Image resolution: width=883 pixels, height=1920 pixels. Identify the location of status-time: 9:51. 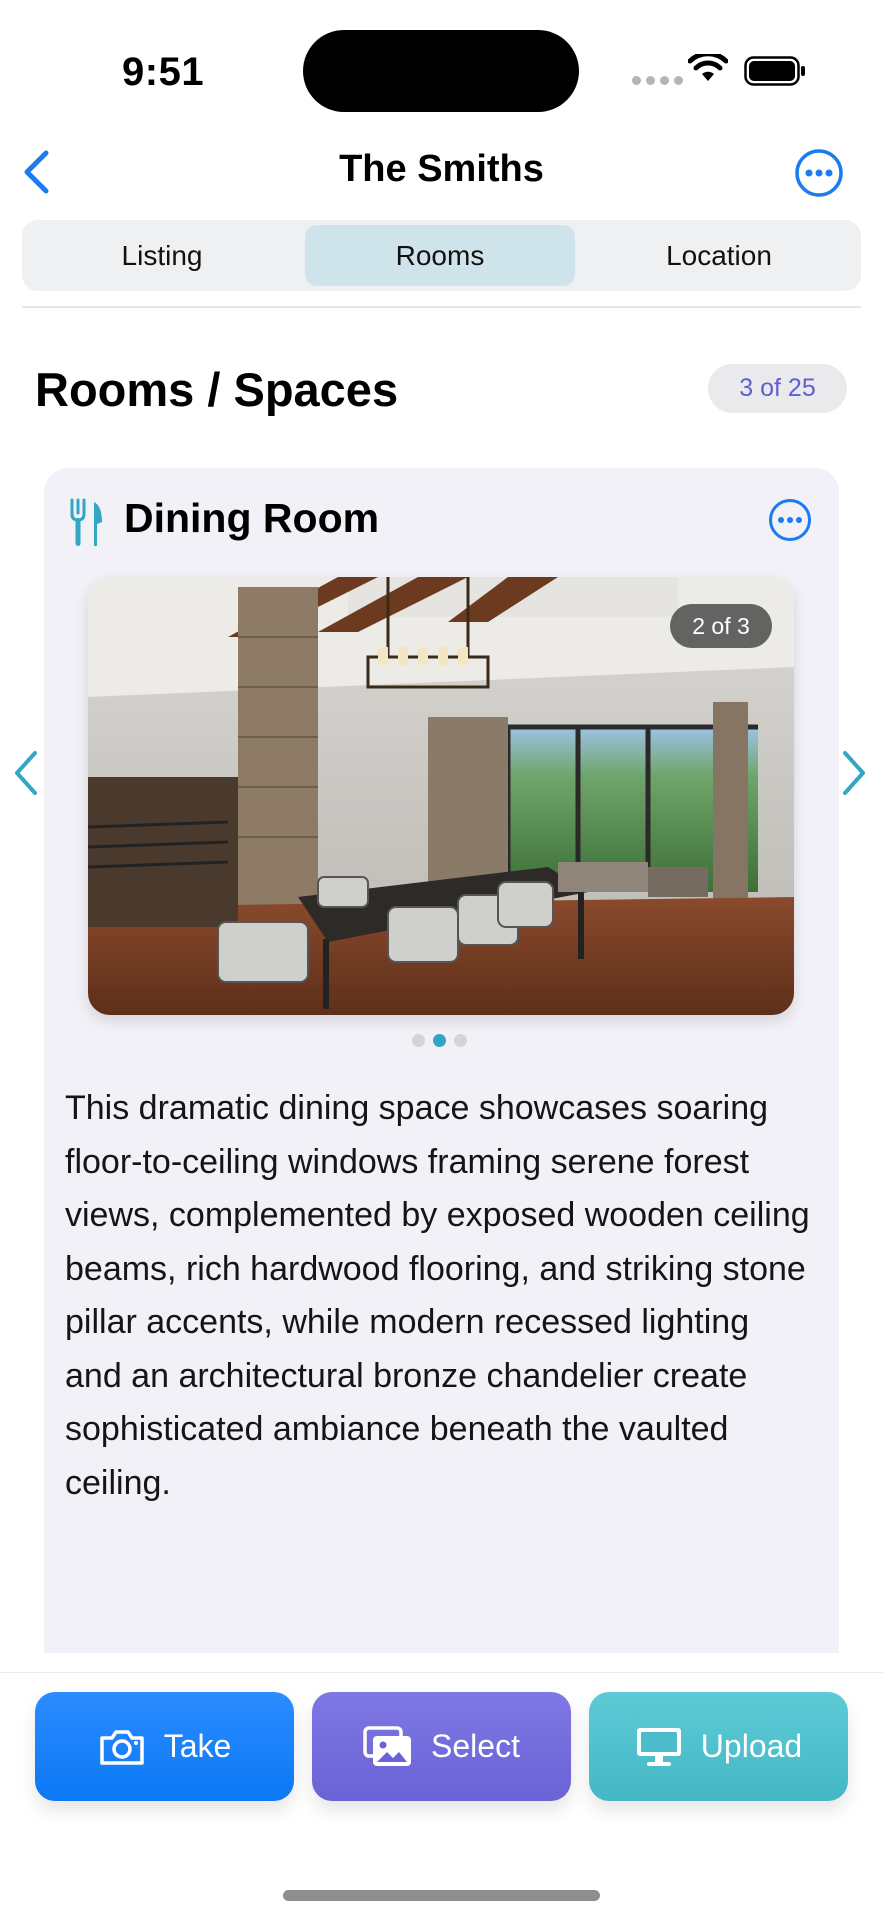
(163, 72).